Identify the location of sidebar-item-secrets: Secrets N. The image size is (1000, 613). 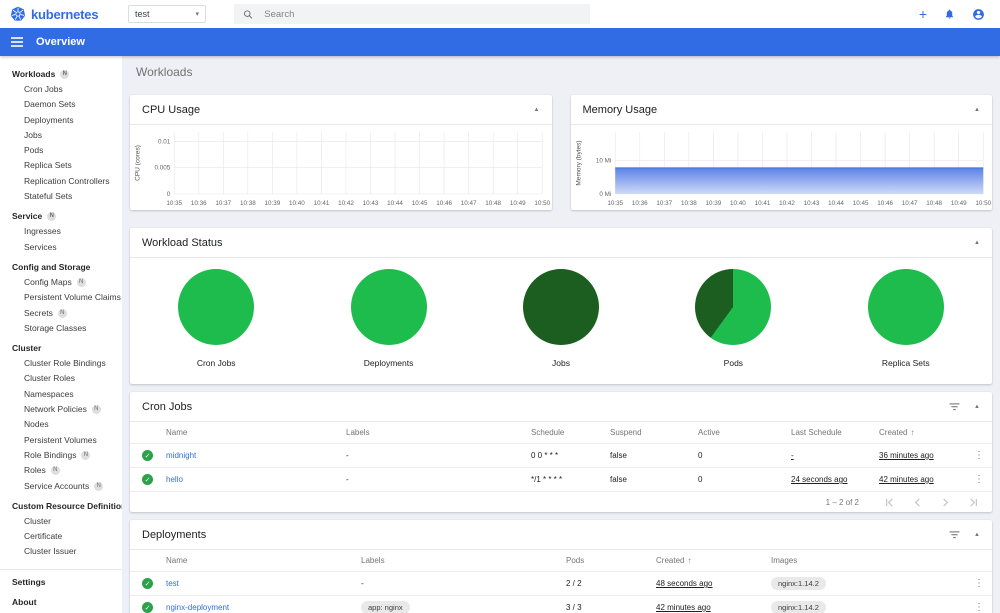
(61, 313).